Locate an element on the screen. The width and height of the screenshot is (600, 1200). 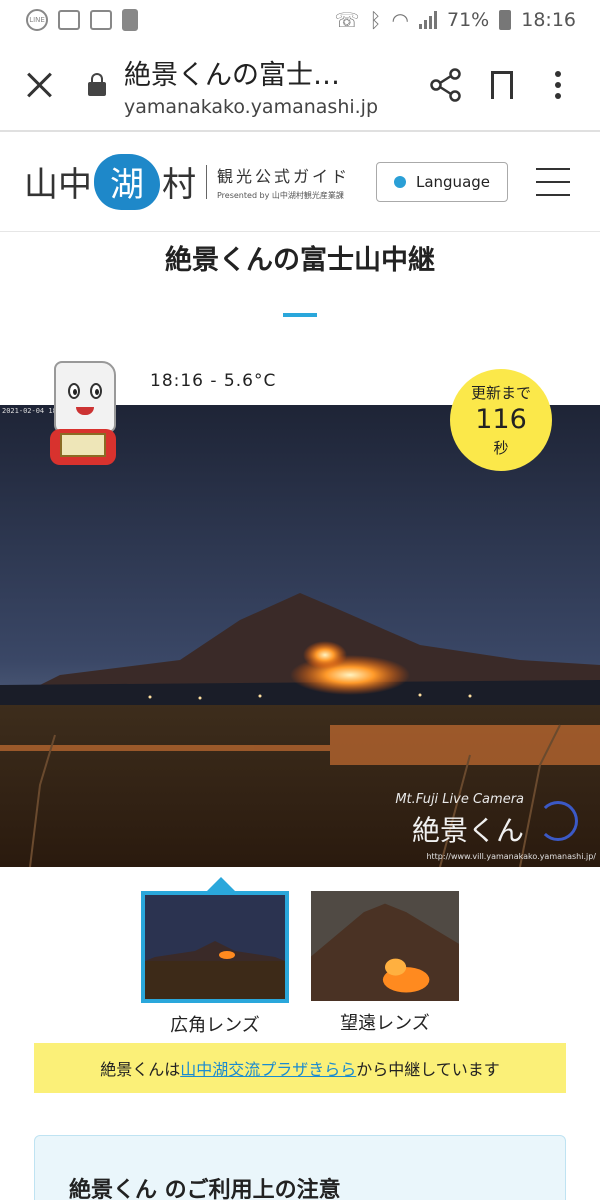
refresh-countdown-badge: 更新まで 116 秒 is located at coordinates (501, 420).